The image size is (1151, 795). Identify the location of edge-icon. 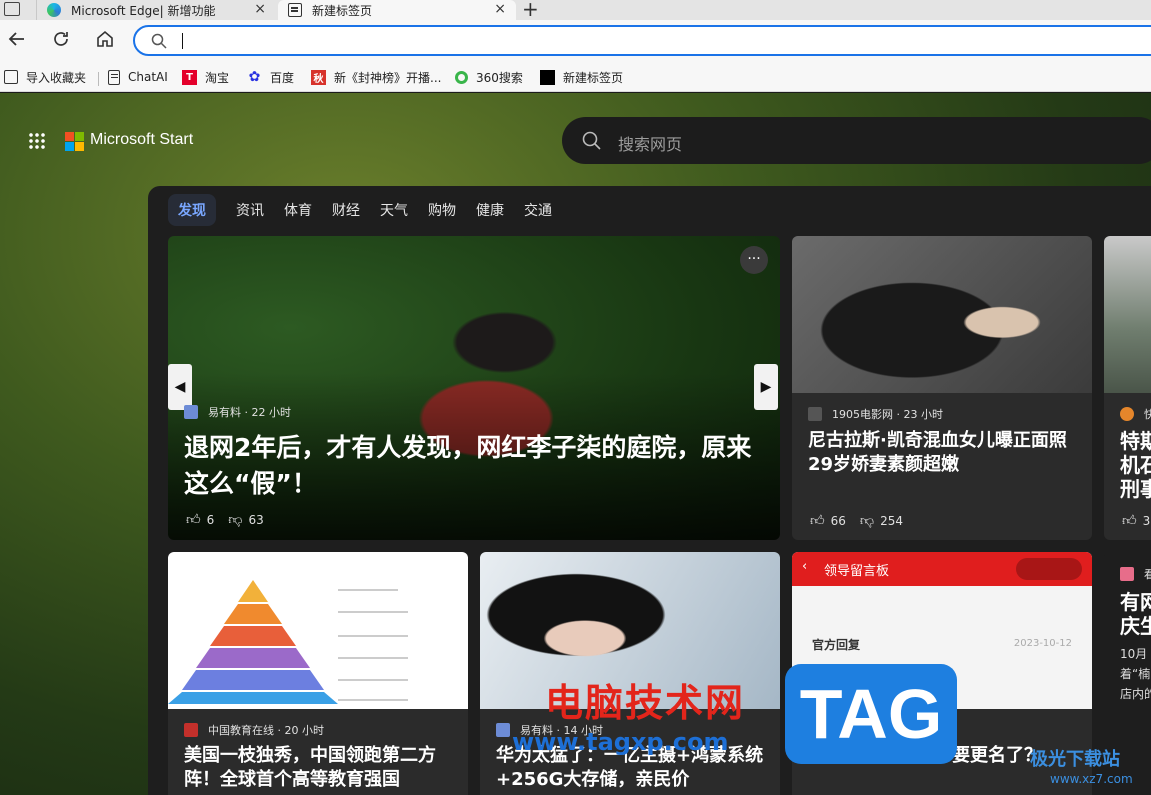
(54, 10).